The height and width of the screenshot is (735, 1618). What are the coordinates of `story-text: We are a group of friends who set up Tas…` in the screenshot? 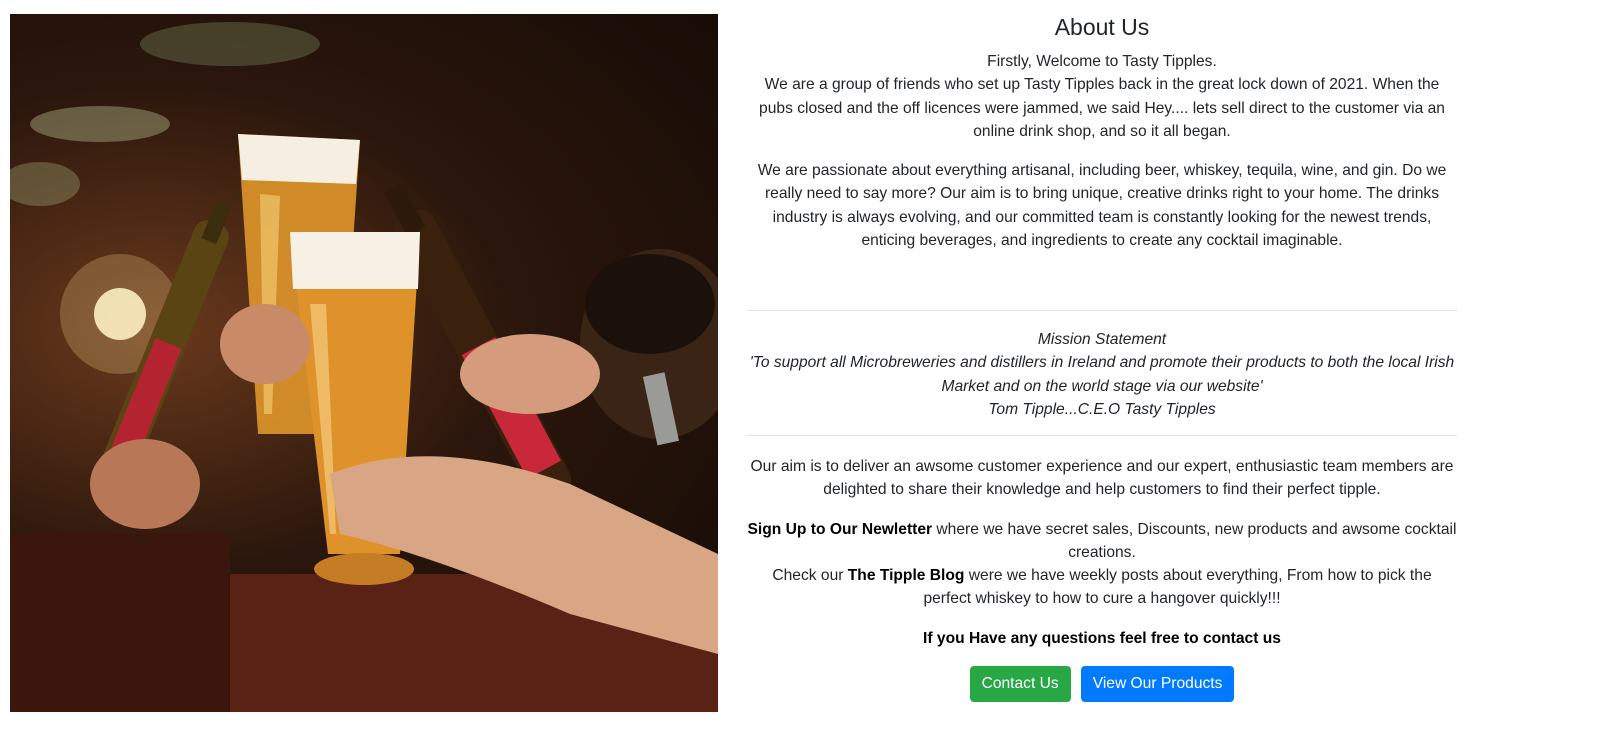 It's located at (1102, 108).